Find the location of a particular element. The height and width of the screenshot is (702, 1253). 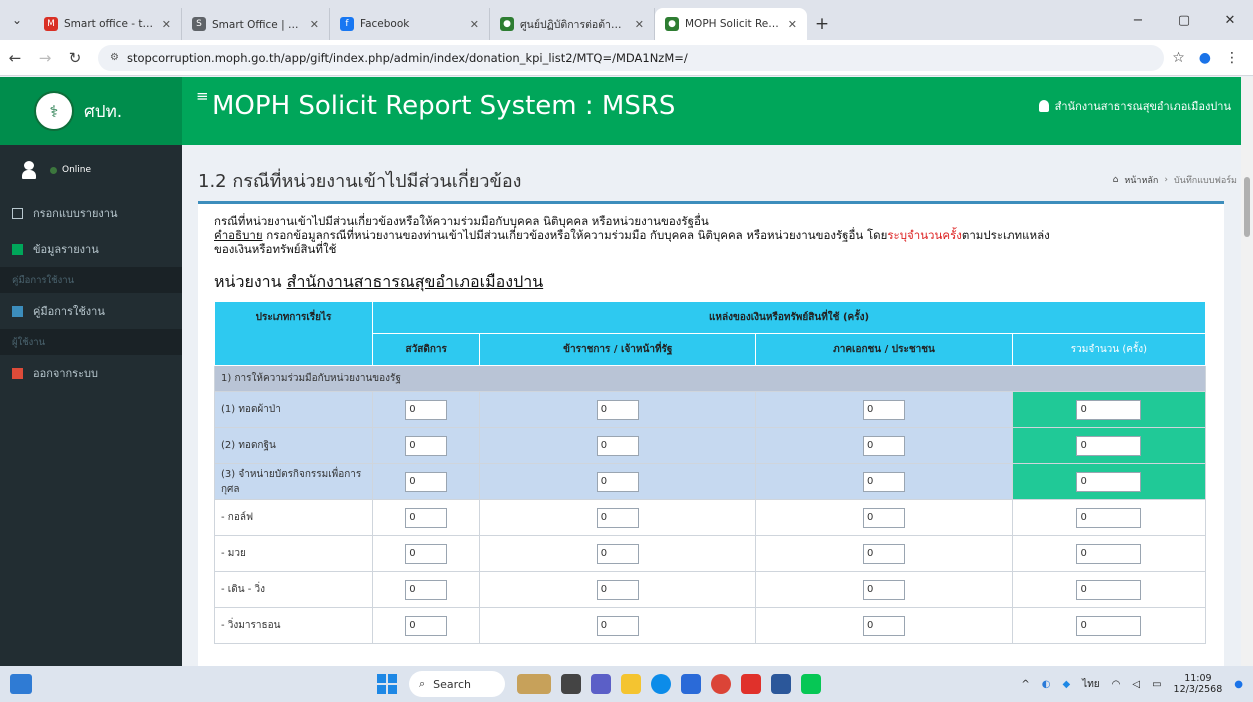

taskbar-app-icon is located at coordinates (534, 684).